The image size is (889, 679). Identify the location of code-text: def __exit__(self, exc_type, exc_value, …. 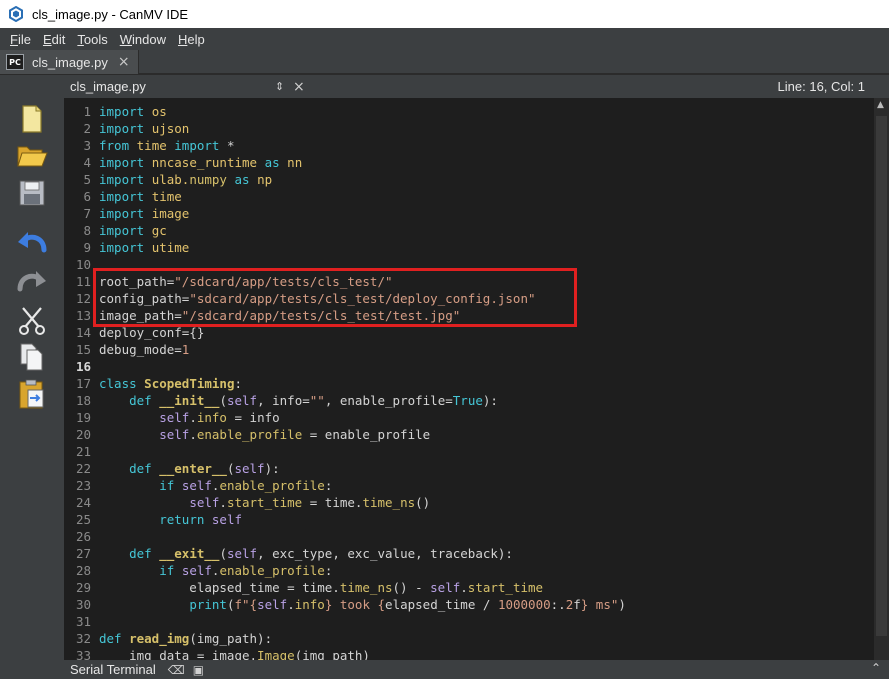
(321, 553).